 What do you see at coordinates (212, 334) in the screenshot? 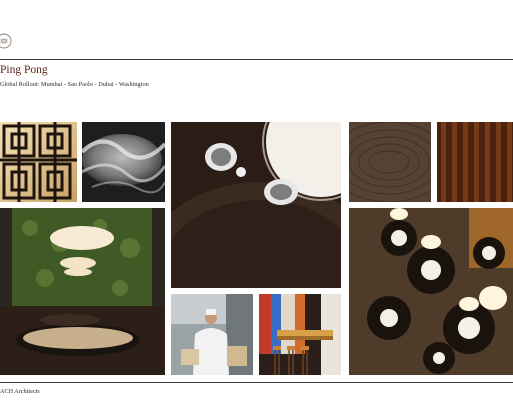
I see `photo-chef-kitchen` at bounding box center [212, 334].